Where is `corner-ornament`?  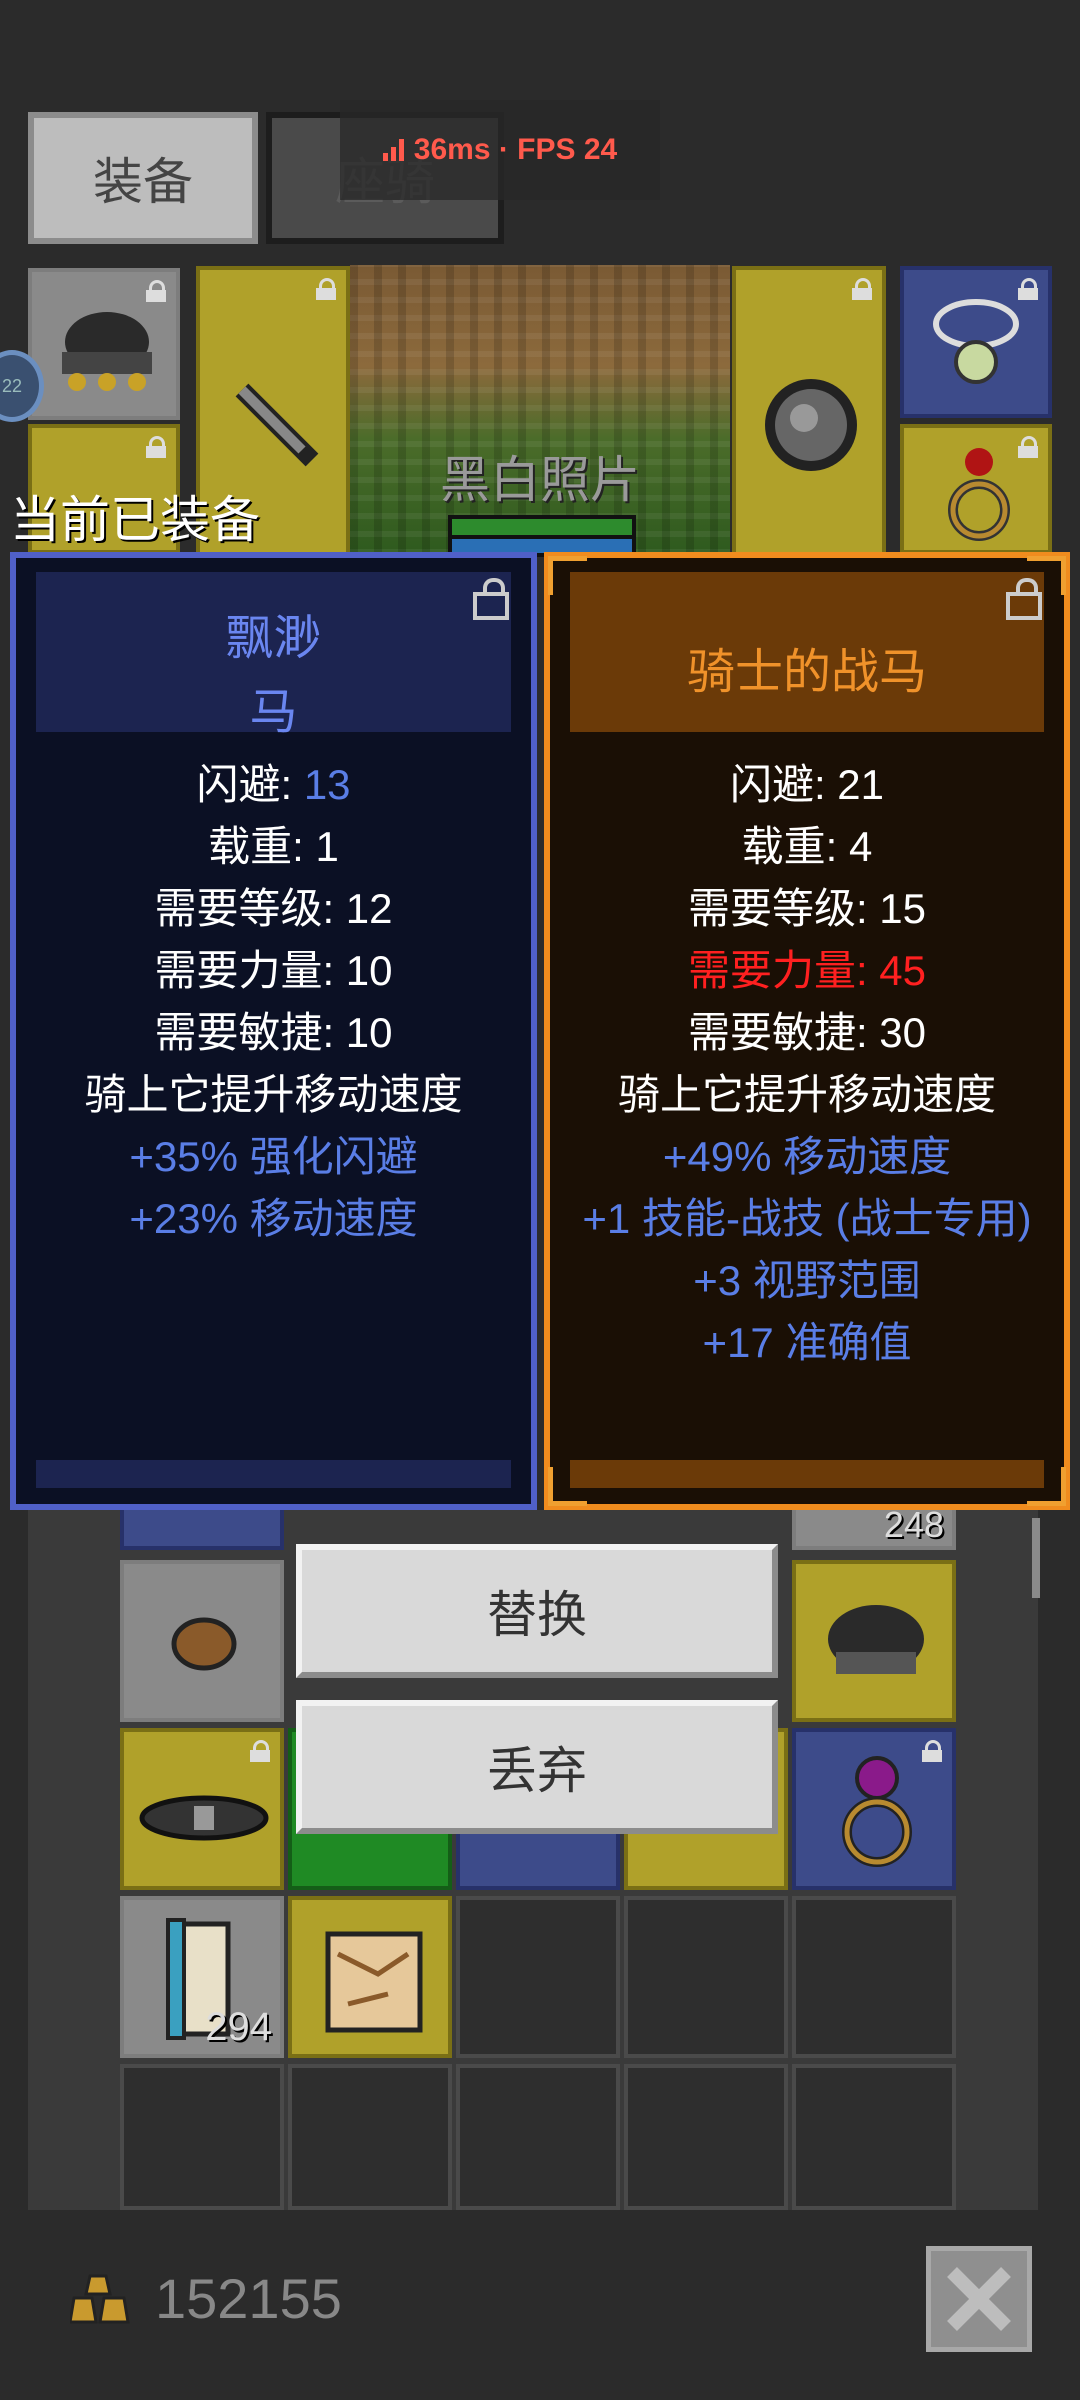 corner-ornament is located at coordinates (567, 575).